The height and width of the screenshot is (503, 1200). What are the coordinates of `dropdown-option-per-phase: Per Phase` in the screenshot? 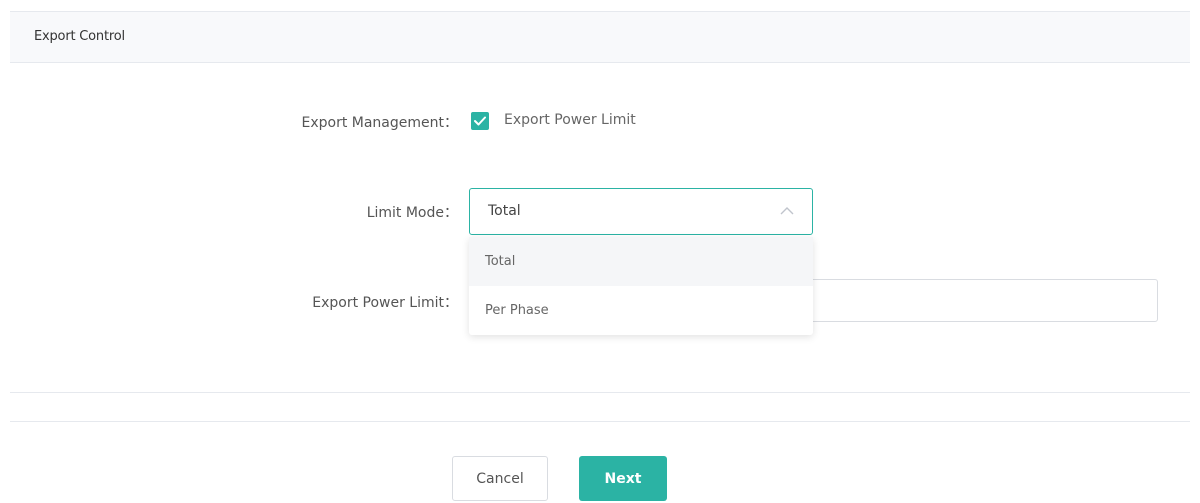 It's located at (641, 310).